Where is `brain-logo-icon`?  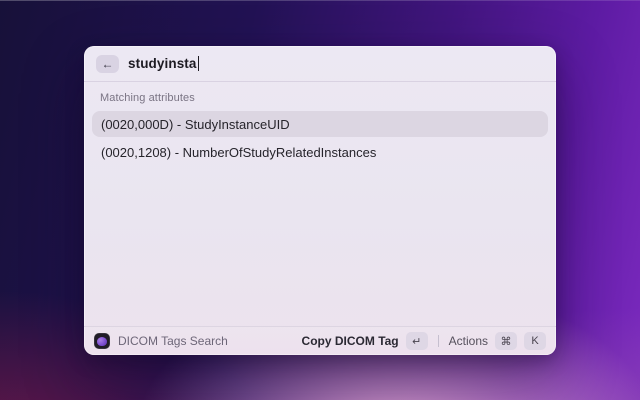
brain-logo-icon is located at coordinates (102, 341).